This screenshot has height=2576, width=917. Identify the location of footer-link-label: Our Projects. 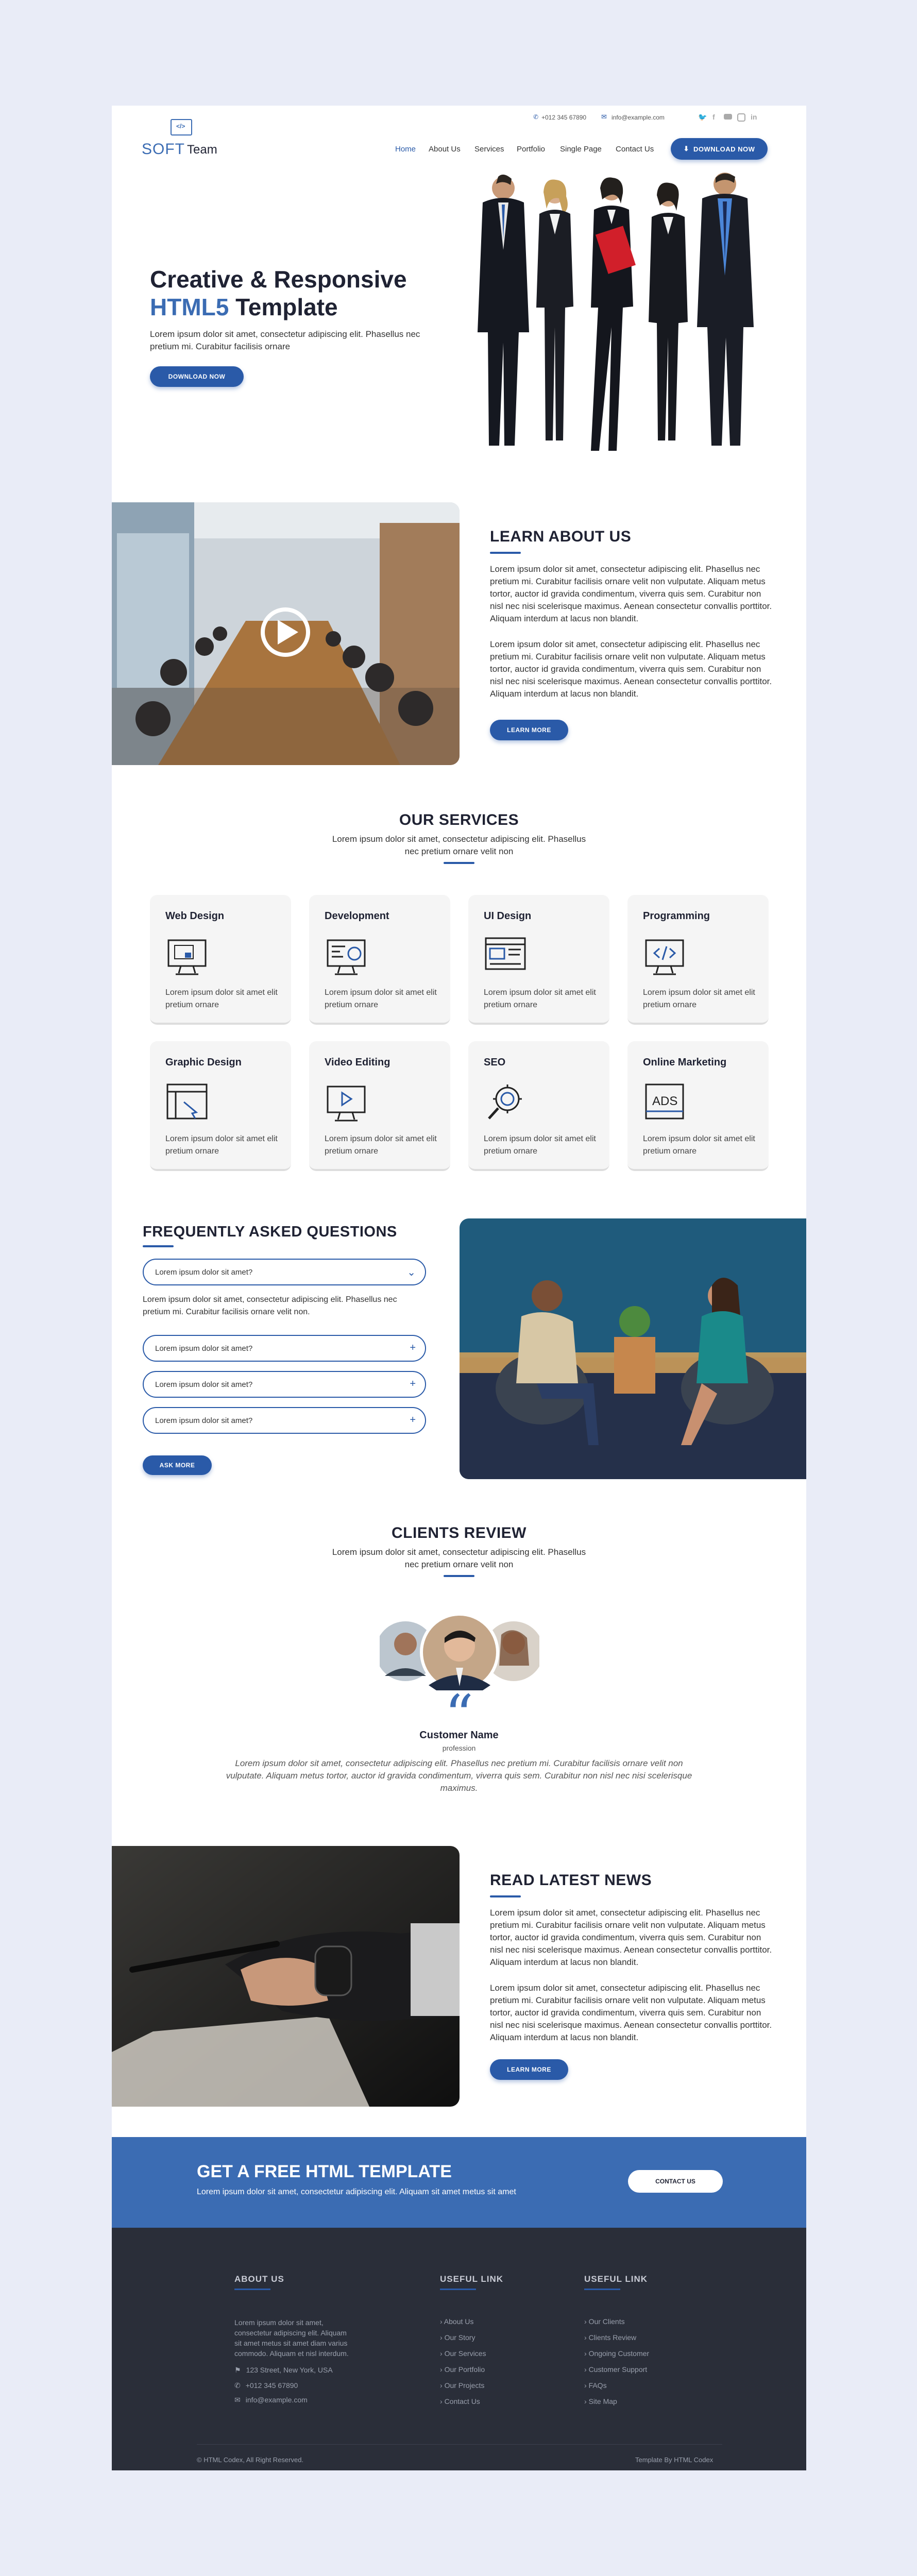
(465, 2385).